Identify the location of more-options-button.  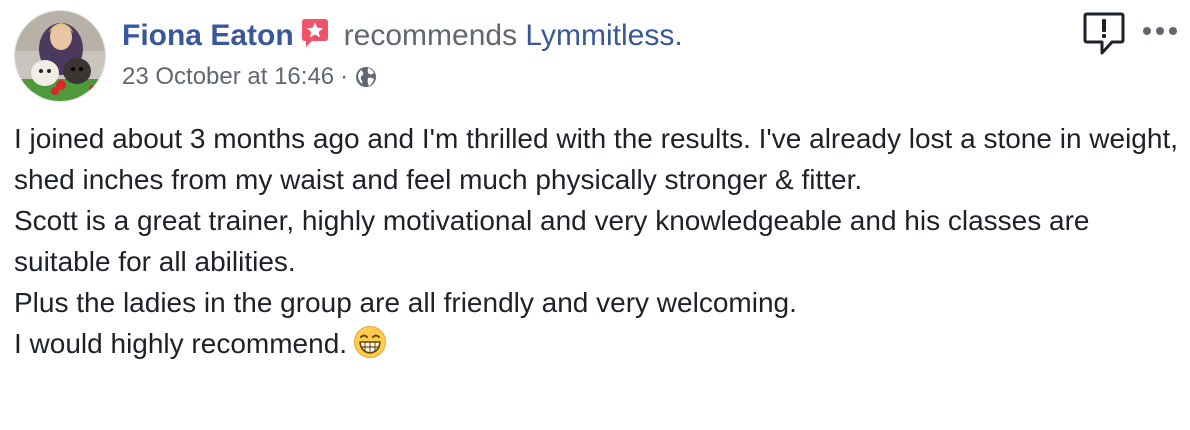
(1160, 30).